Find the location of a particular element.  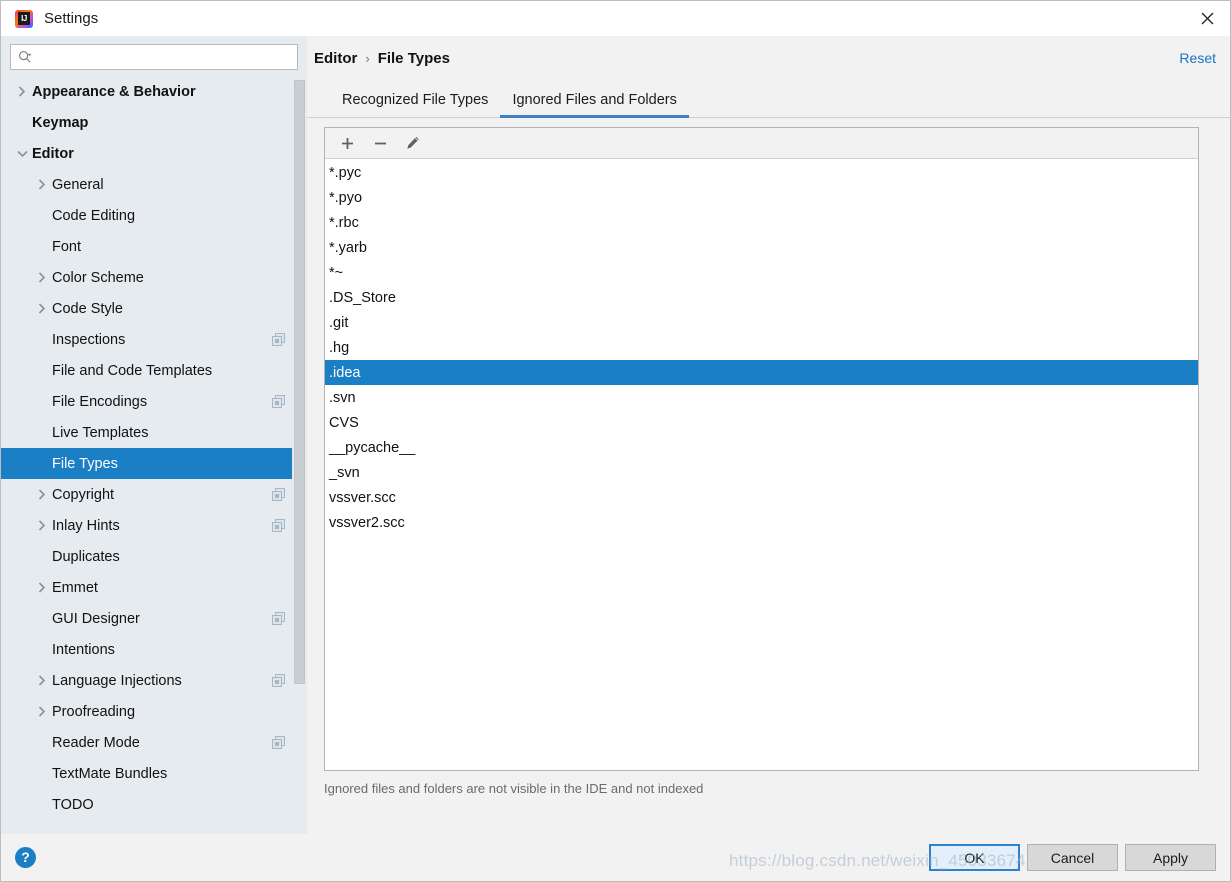

sidebar-item-file-types: File Types is located at coordinates (154, 463).